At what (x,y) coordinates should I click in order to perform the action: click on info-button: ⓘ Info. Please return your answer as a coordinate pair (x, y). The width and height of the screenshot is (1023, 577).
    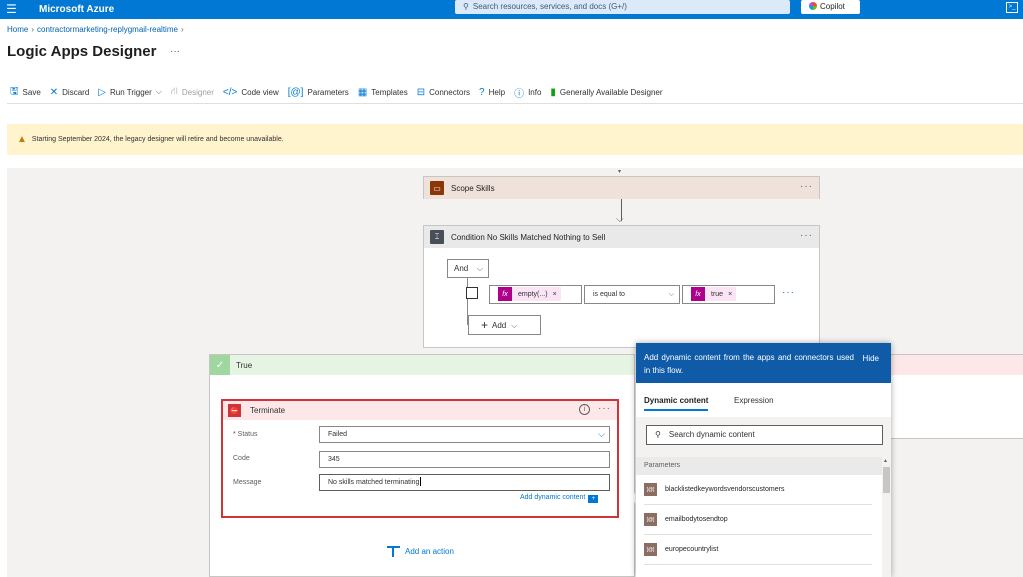
    Looking at the image, I should click on (527, 92).